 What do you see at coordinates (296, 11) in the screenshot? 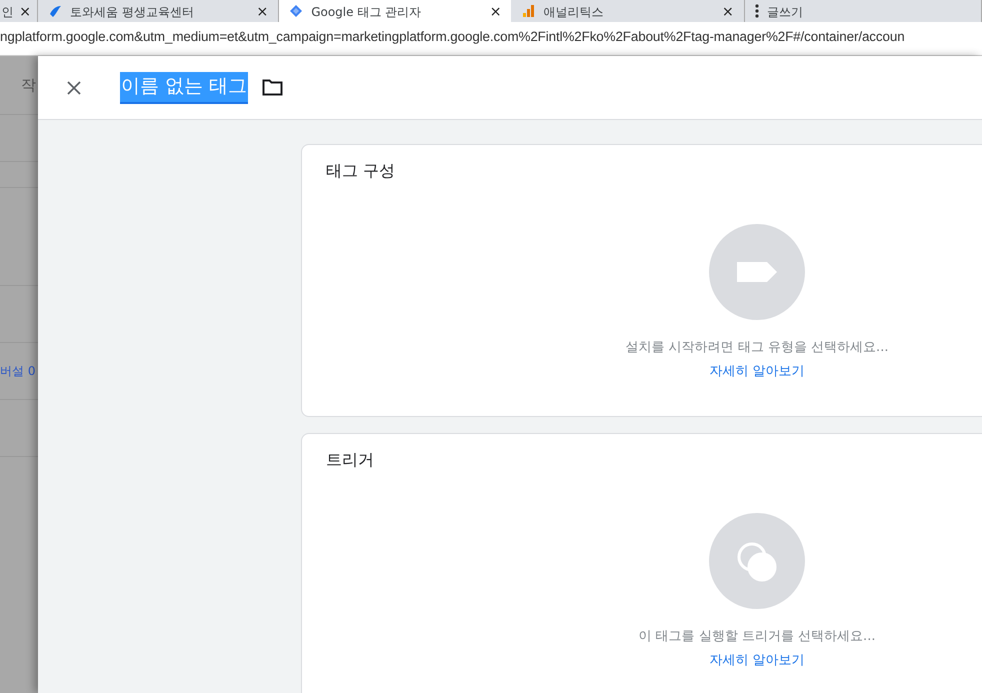
I see `diamond-logo-icon` at bounding box center [296, 11].